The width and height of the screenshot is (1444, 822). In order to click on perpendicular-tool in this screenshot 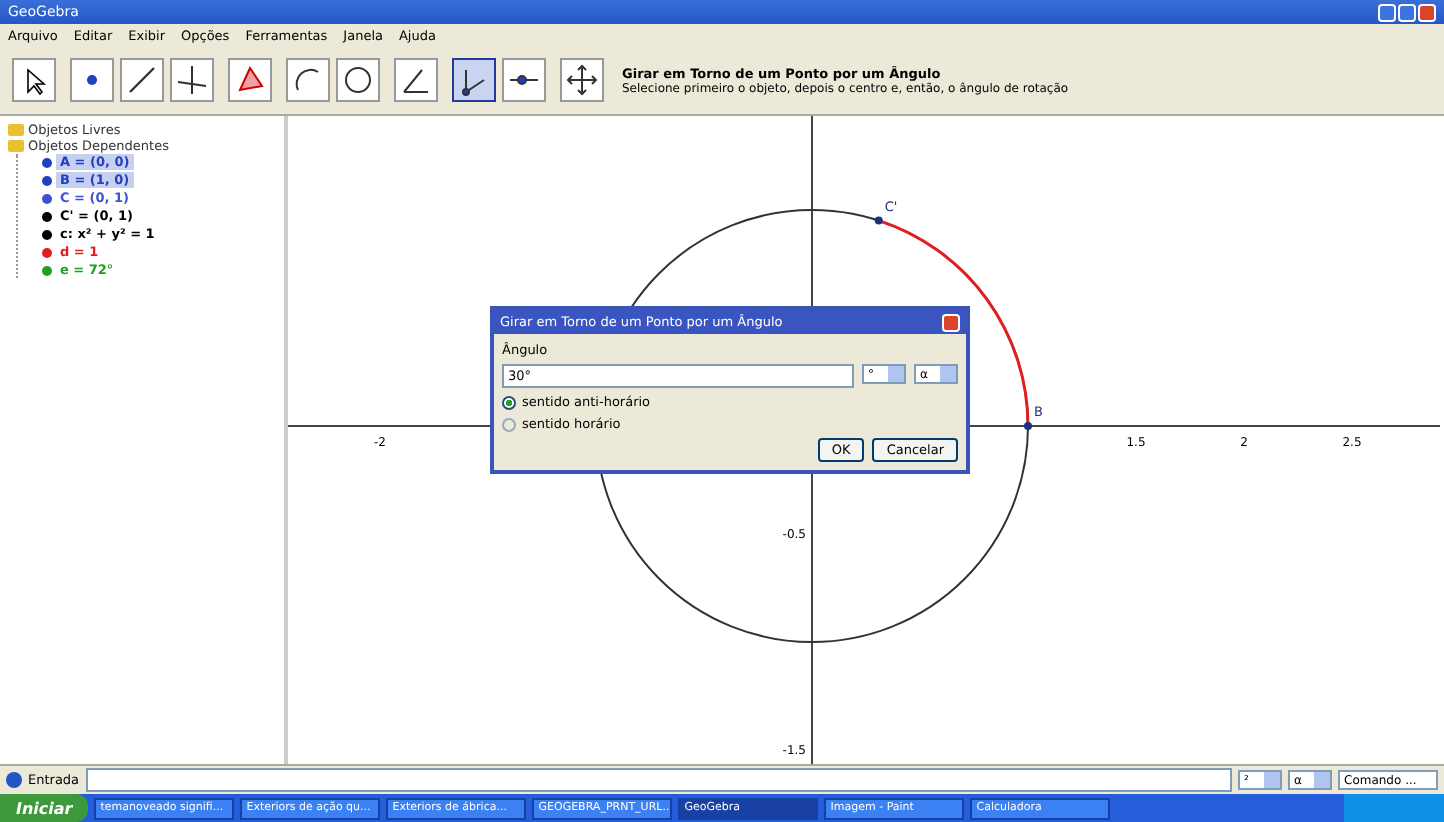, I will do `click(192, 80)`.